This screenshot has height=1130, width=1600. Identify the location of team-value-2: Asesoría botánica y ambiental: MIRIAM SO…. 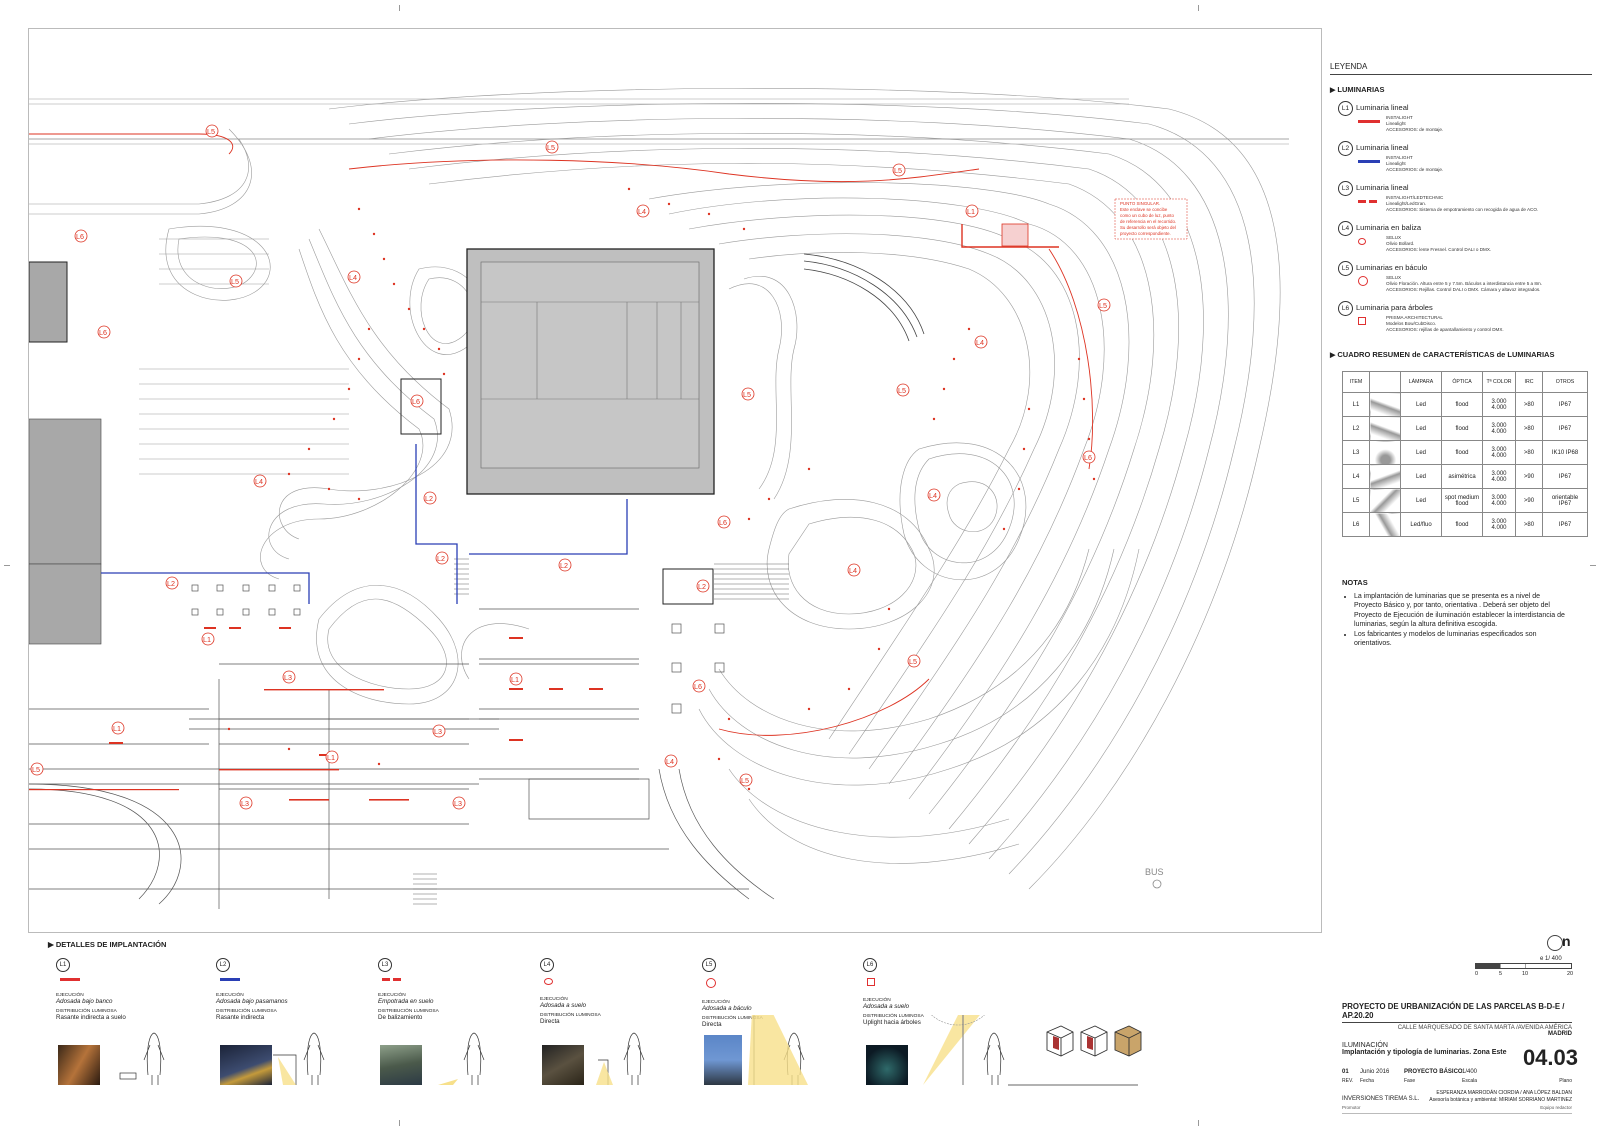
(1500, 1100).